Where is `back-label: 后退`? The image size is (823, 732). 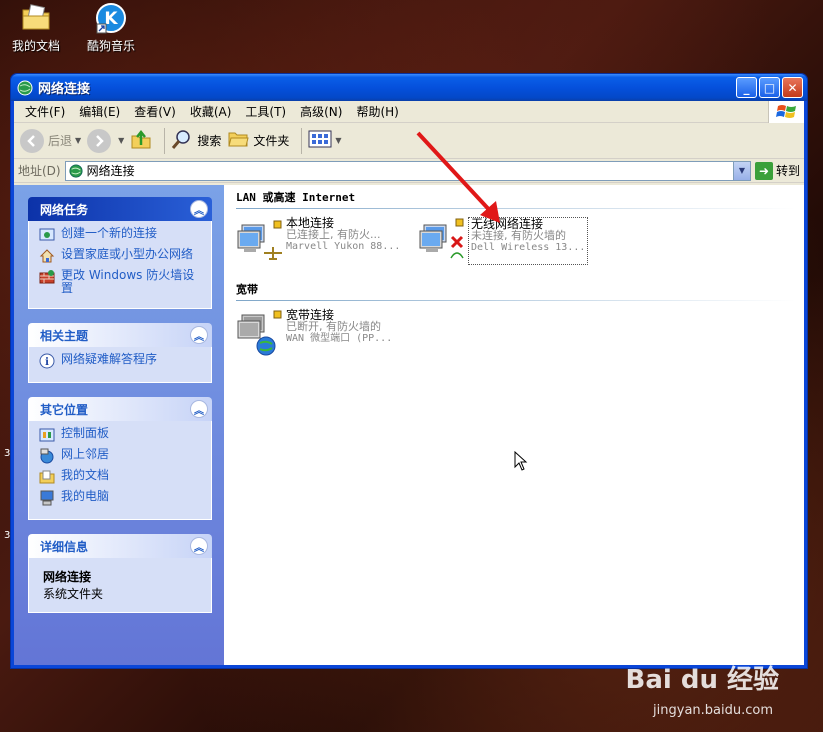 back-label: 后退 is located at coordinates (60, 141).